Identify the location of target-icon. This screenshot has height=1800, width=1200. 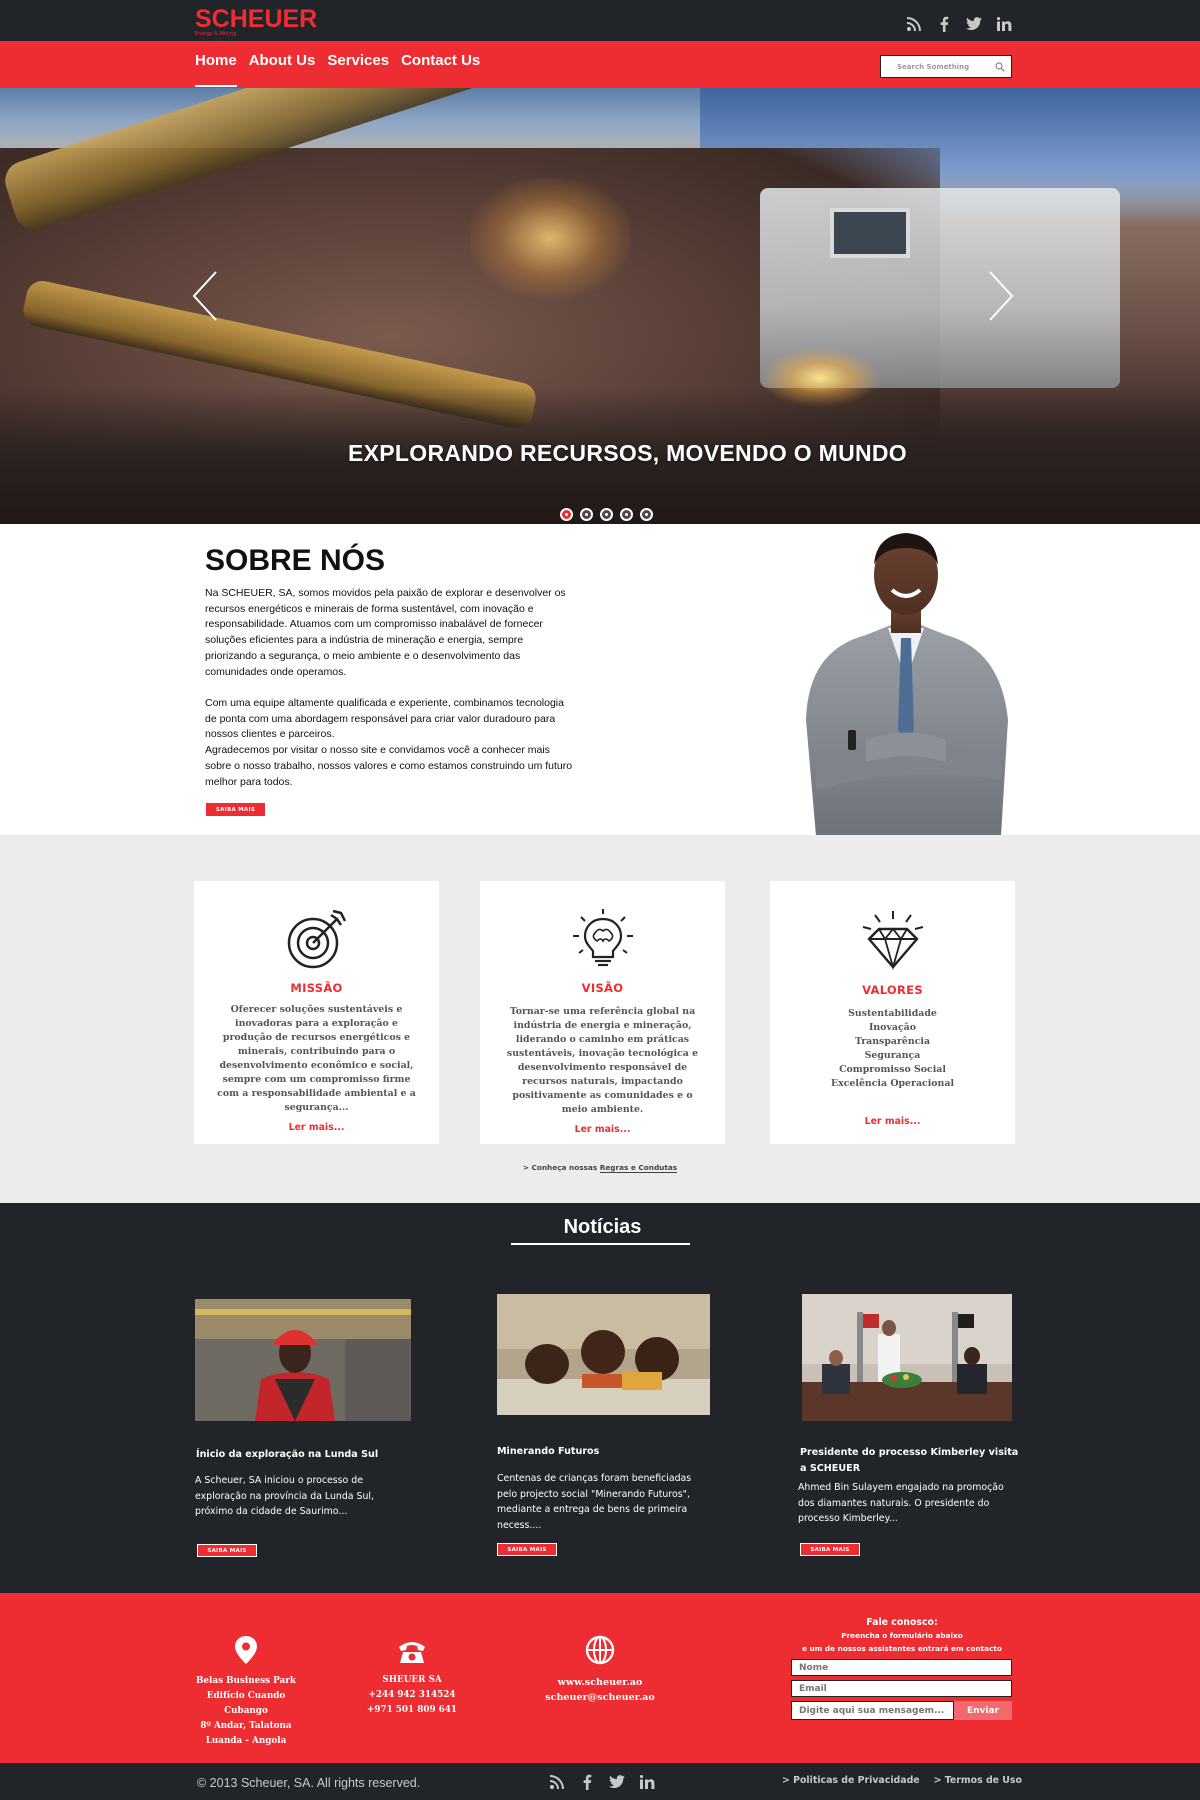
(316, 939).